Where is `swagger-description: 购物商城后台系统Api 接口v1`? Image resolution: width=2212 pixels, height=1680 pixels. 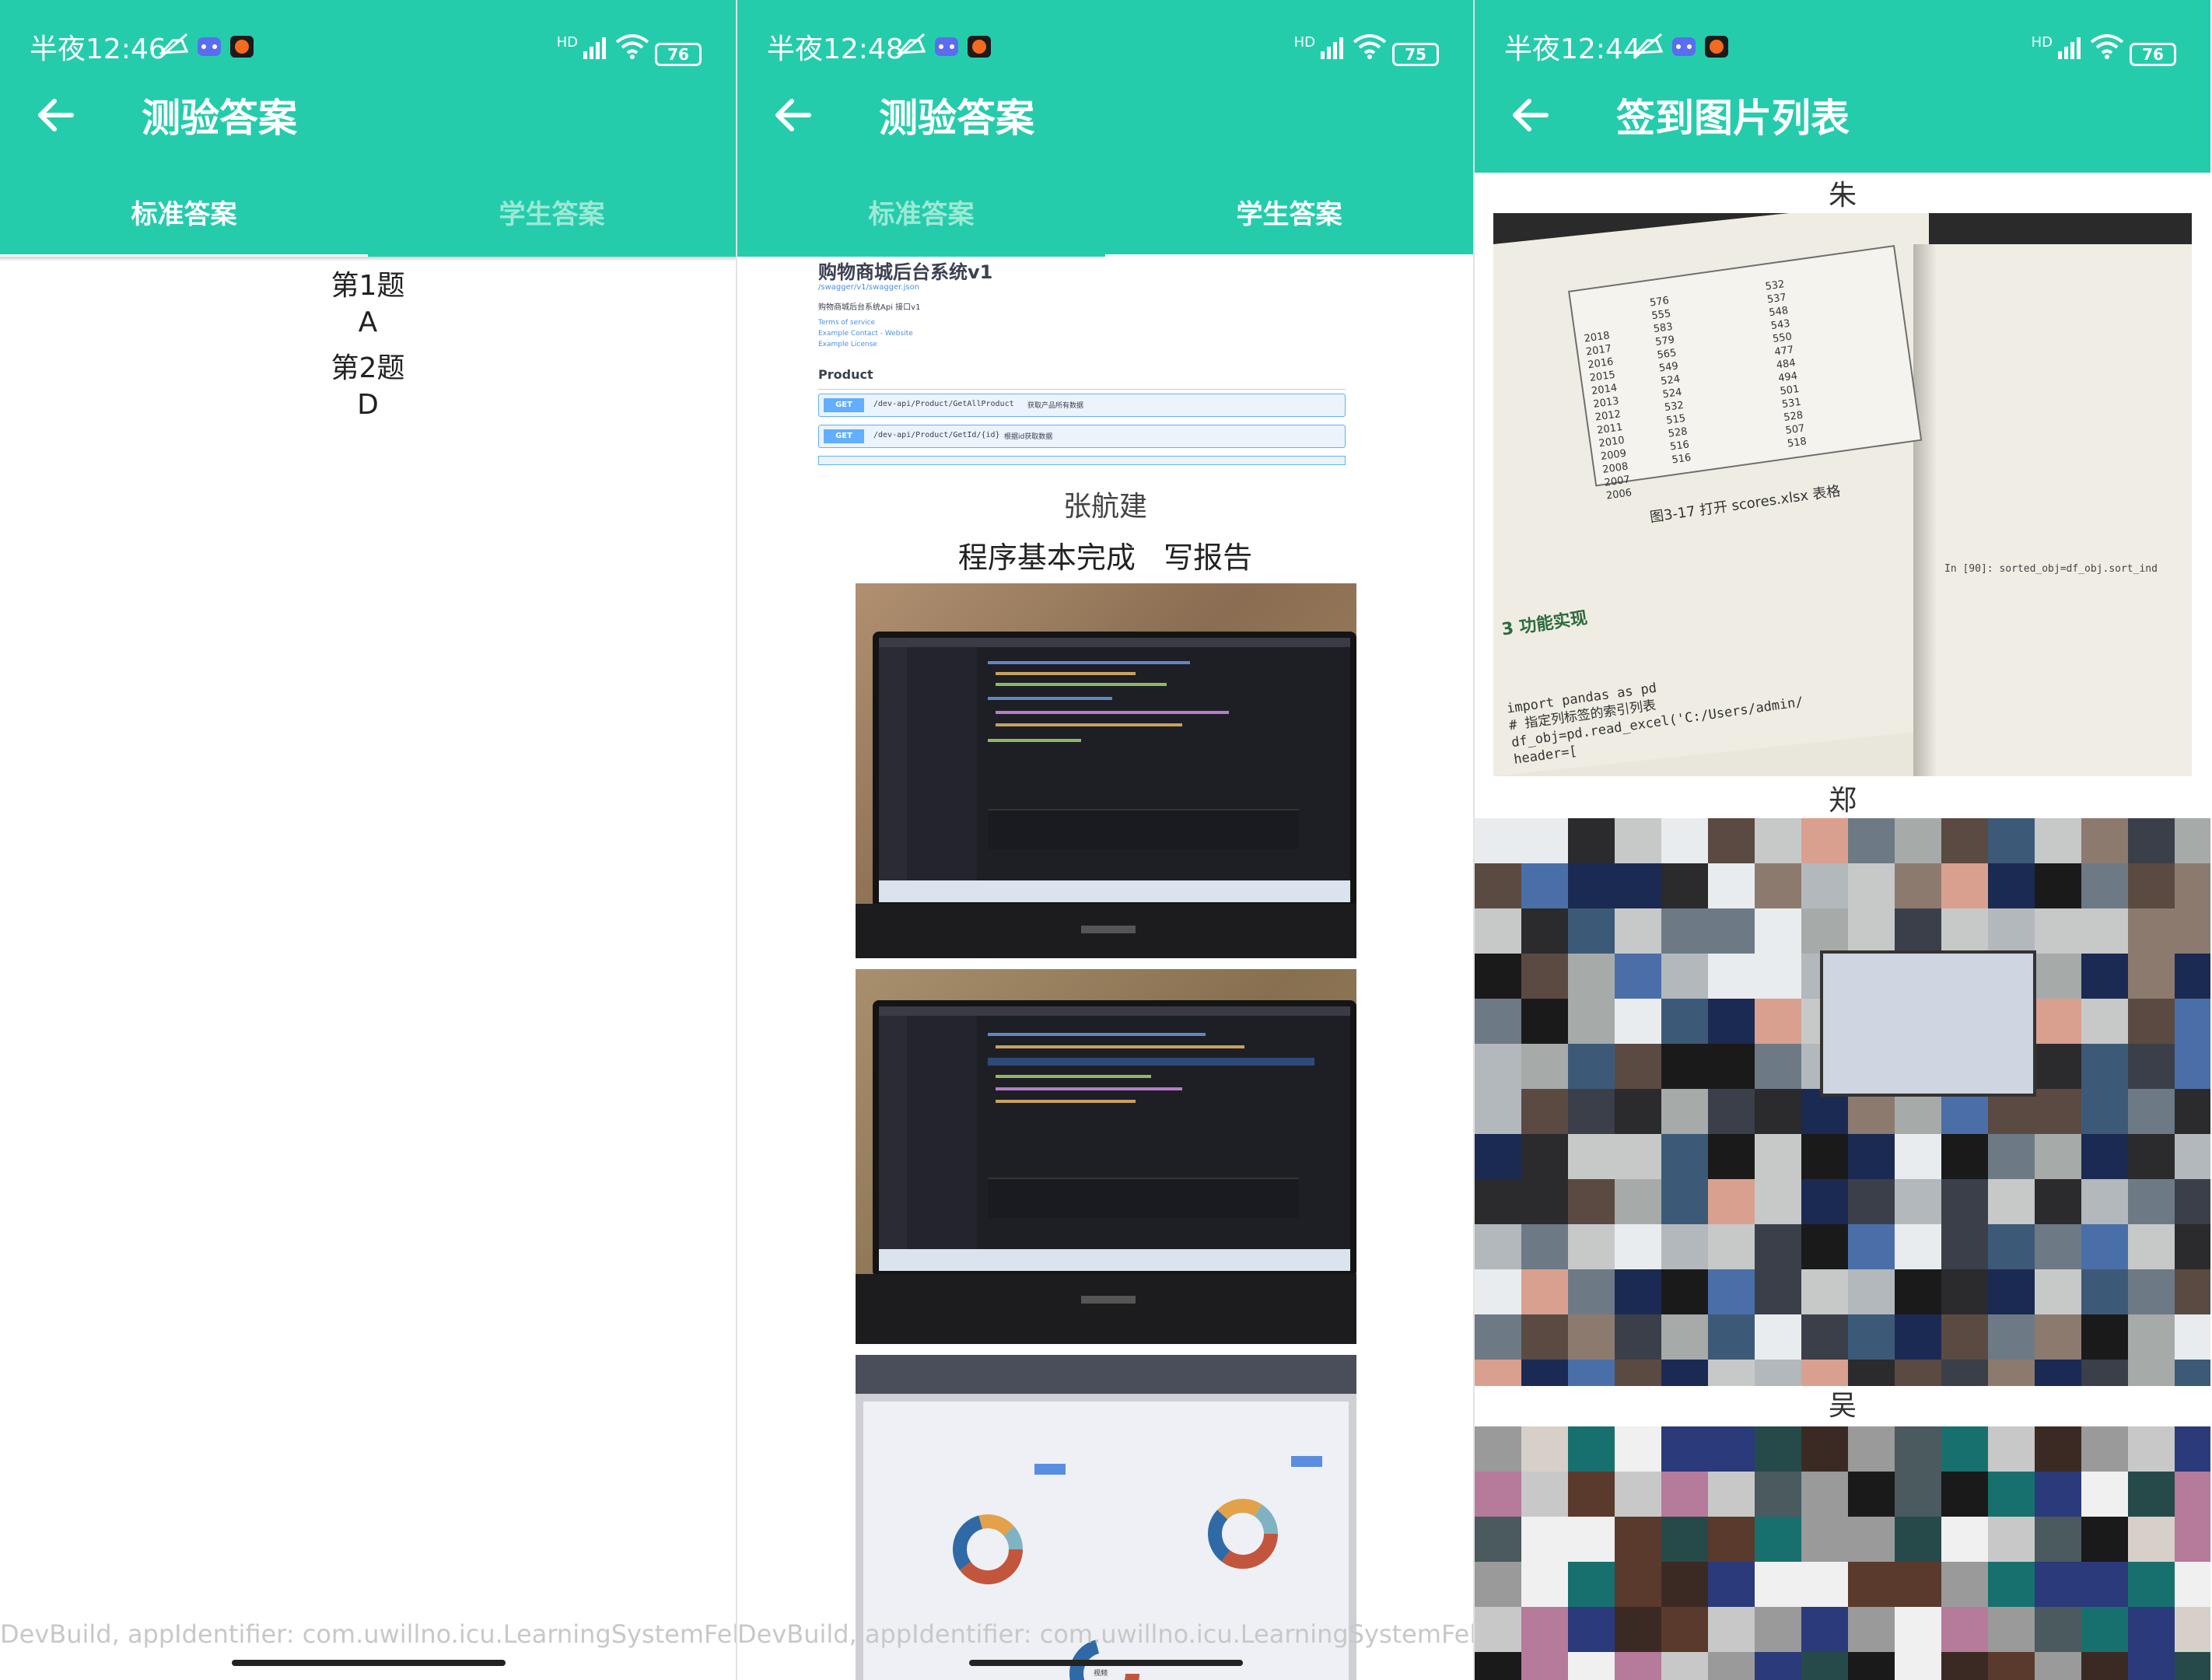
swagger-description: 购物商城后台系统Api 接口v1 is located at coordinates (870, 308).